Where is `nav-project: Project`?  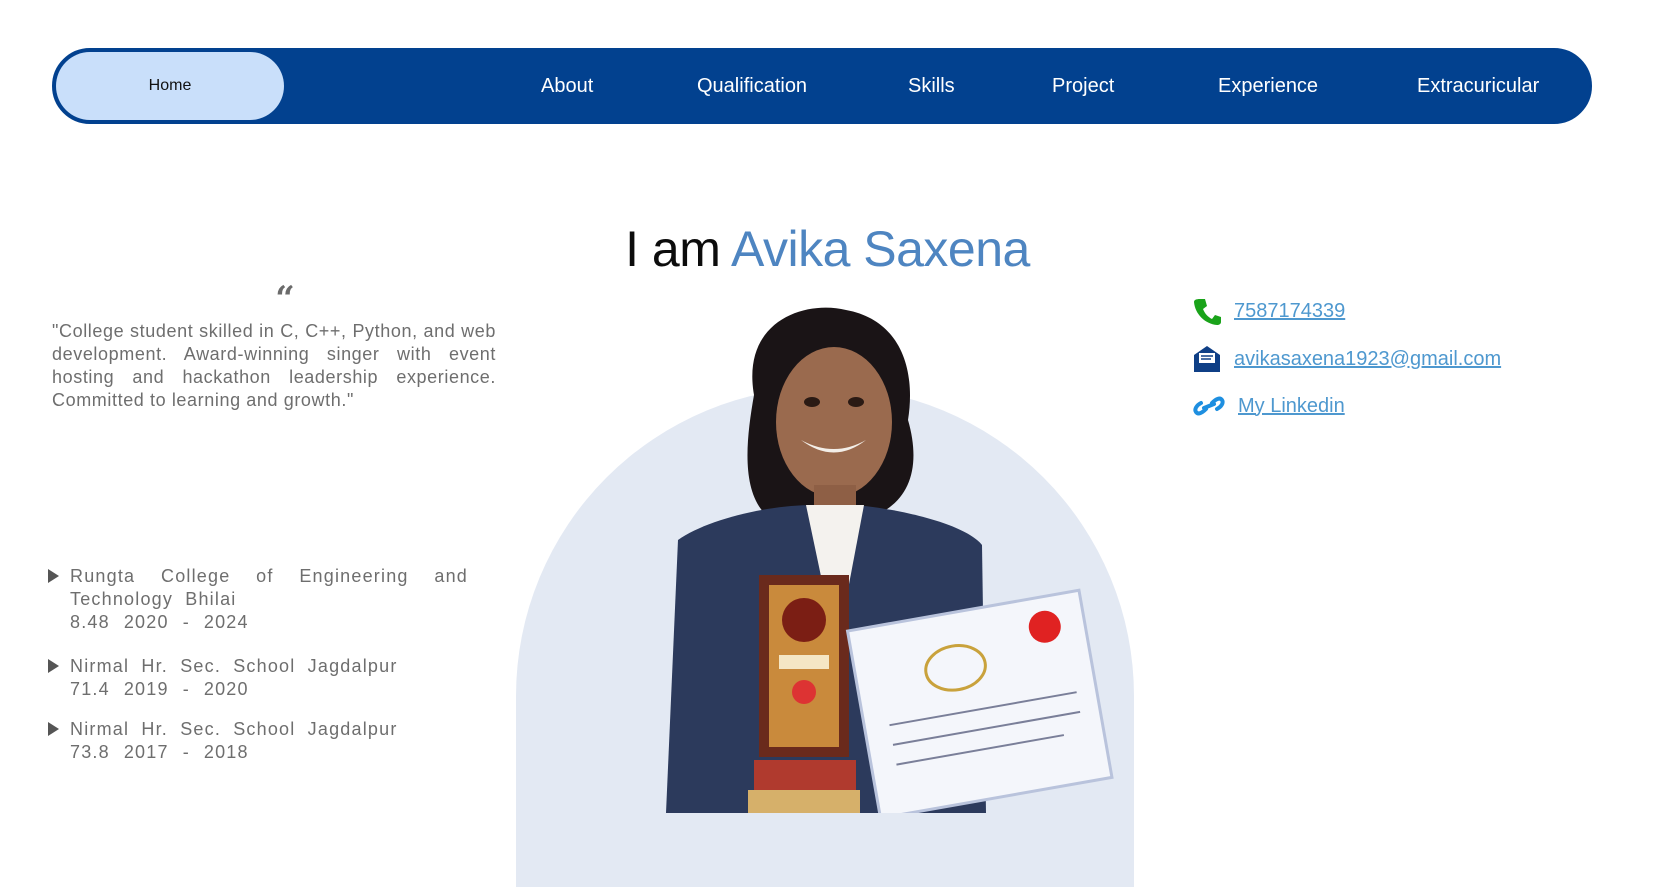 nav-project: Project is located at coordinates (1083, 86).